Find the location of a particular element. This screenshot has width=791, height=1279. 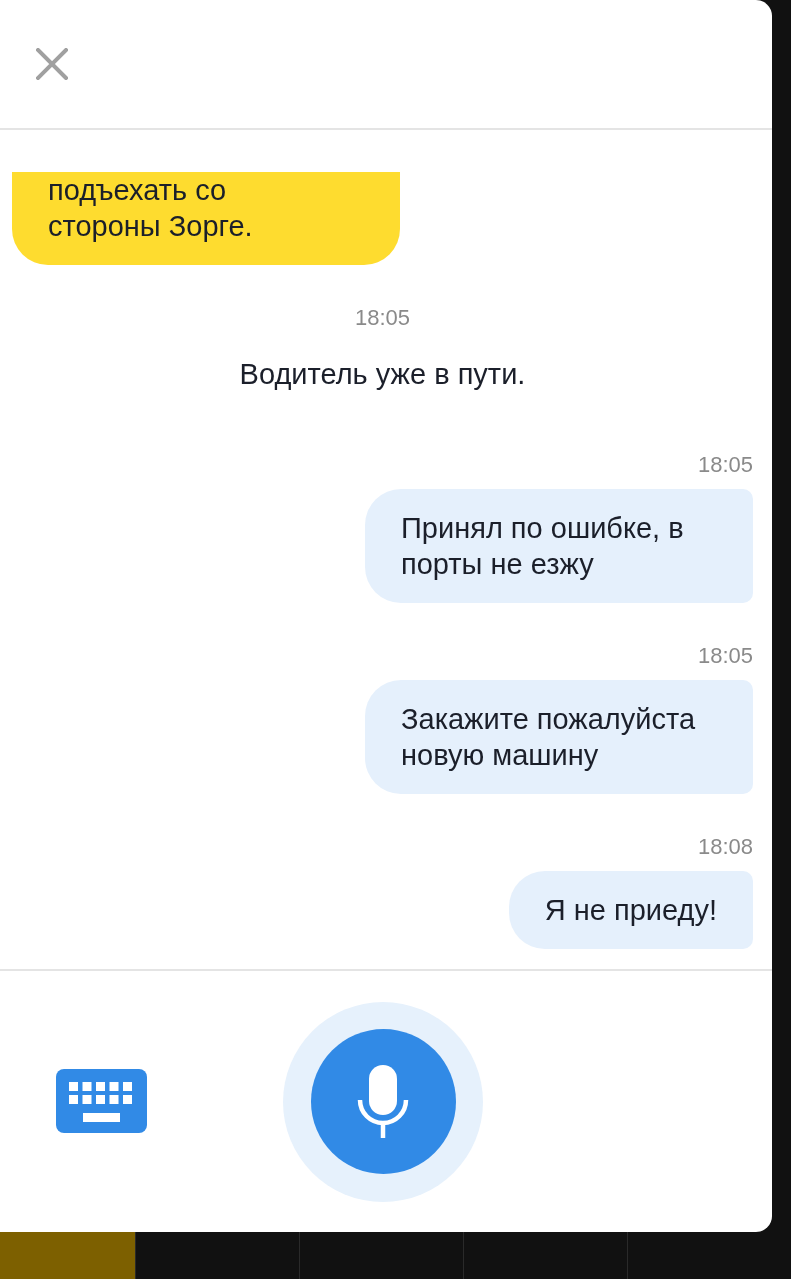

close-icon is located at coordinates (52, 64).